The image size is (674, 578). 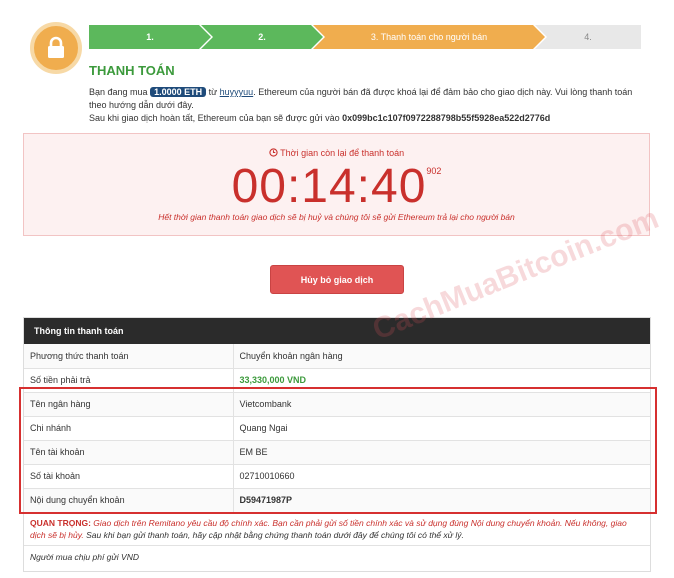 What do you see at coordinates (434, 171) in the screenshot?
I see `countdown-ms: 902` at bounding box center [434, 171].